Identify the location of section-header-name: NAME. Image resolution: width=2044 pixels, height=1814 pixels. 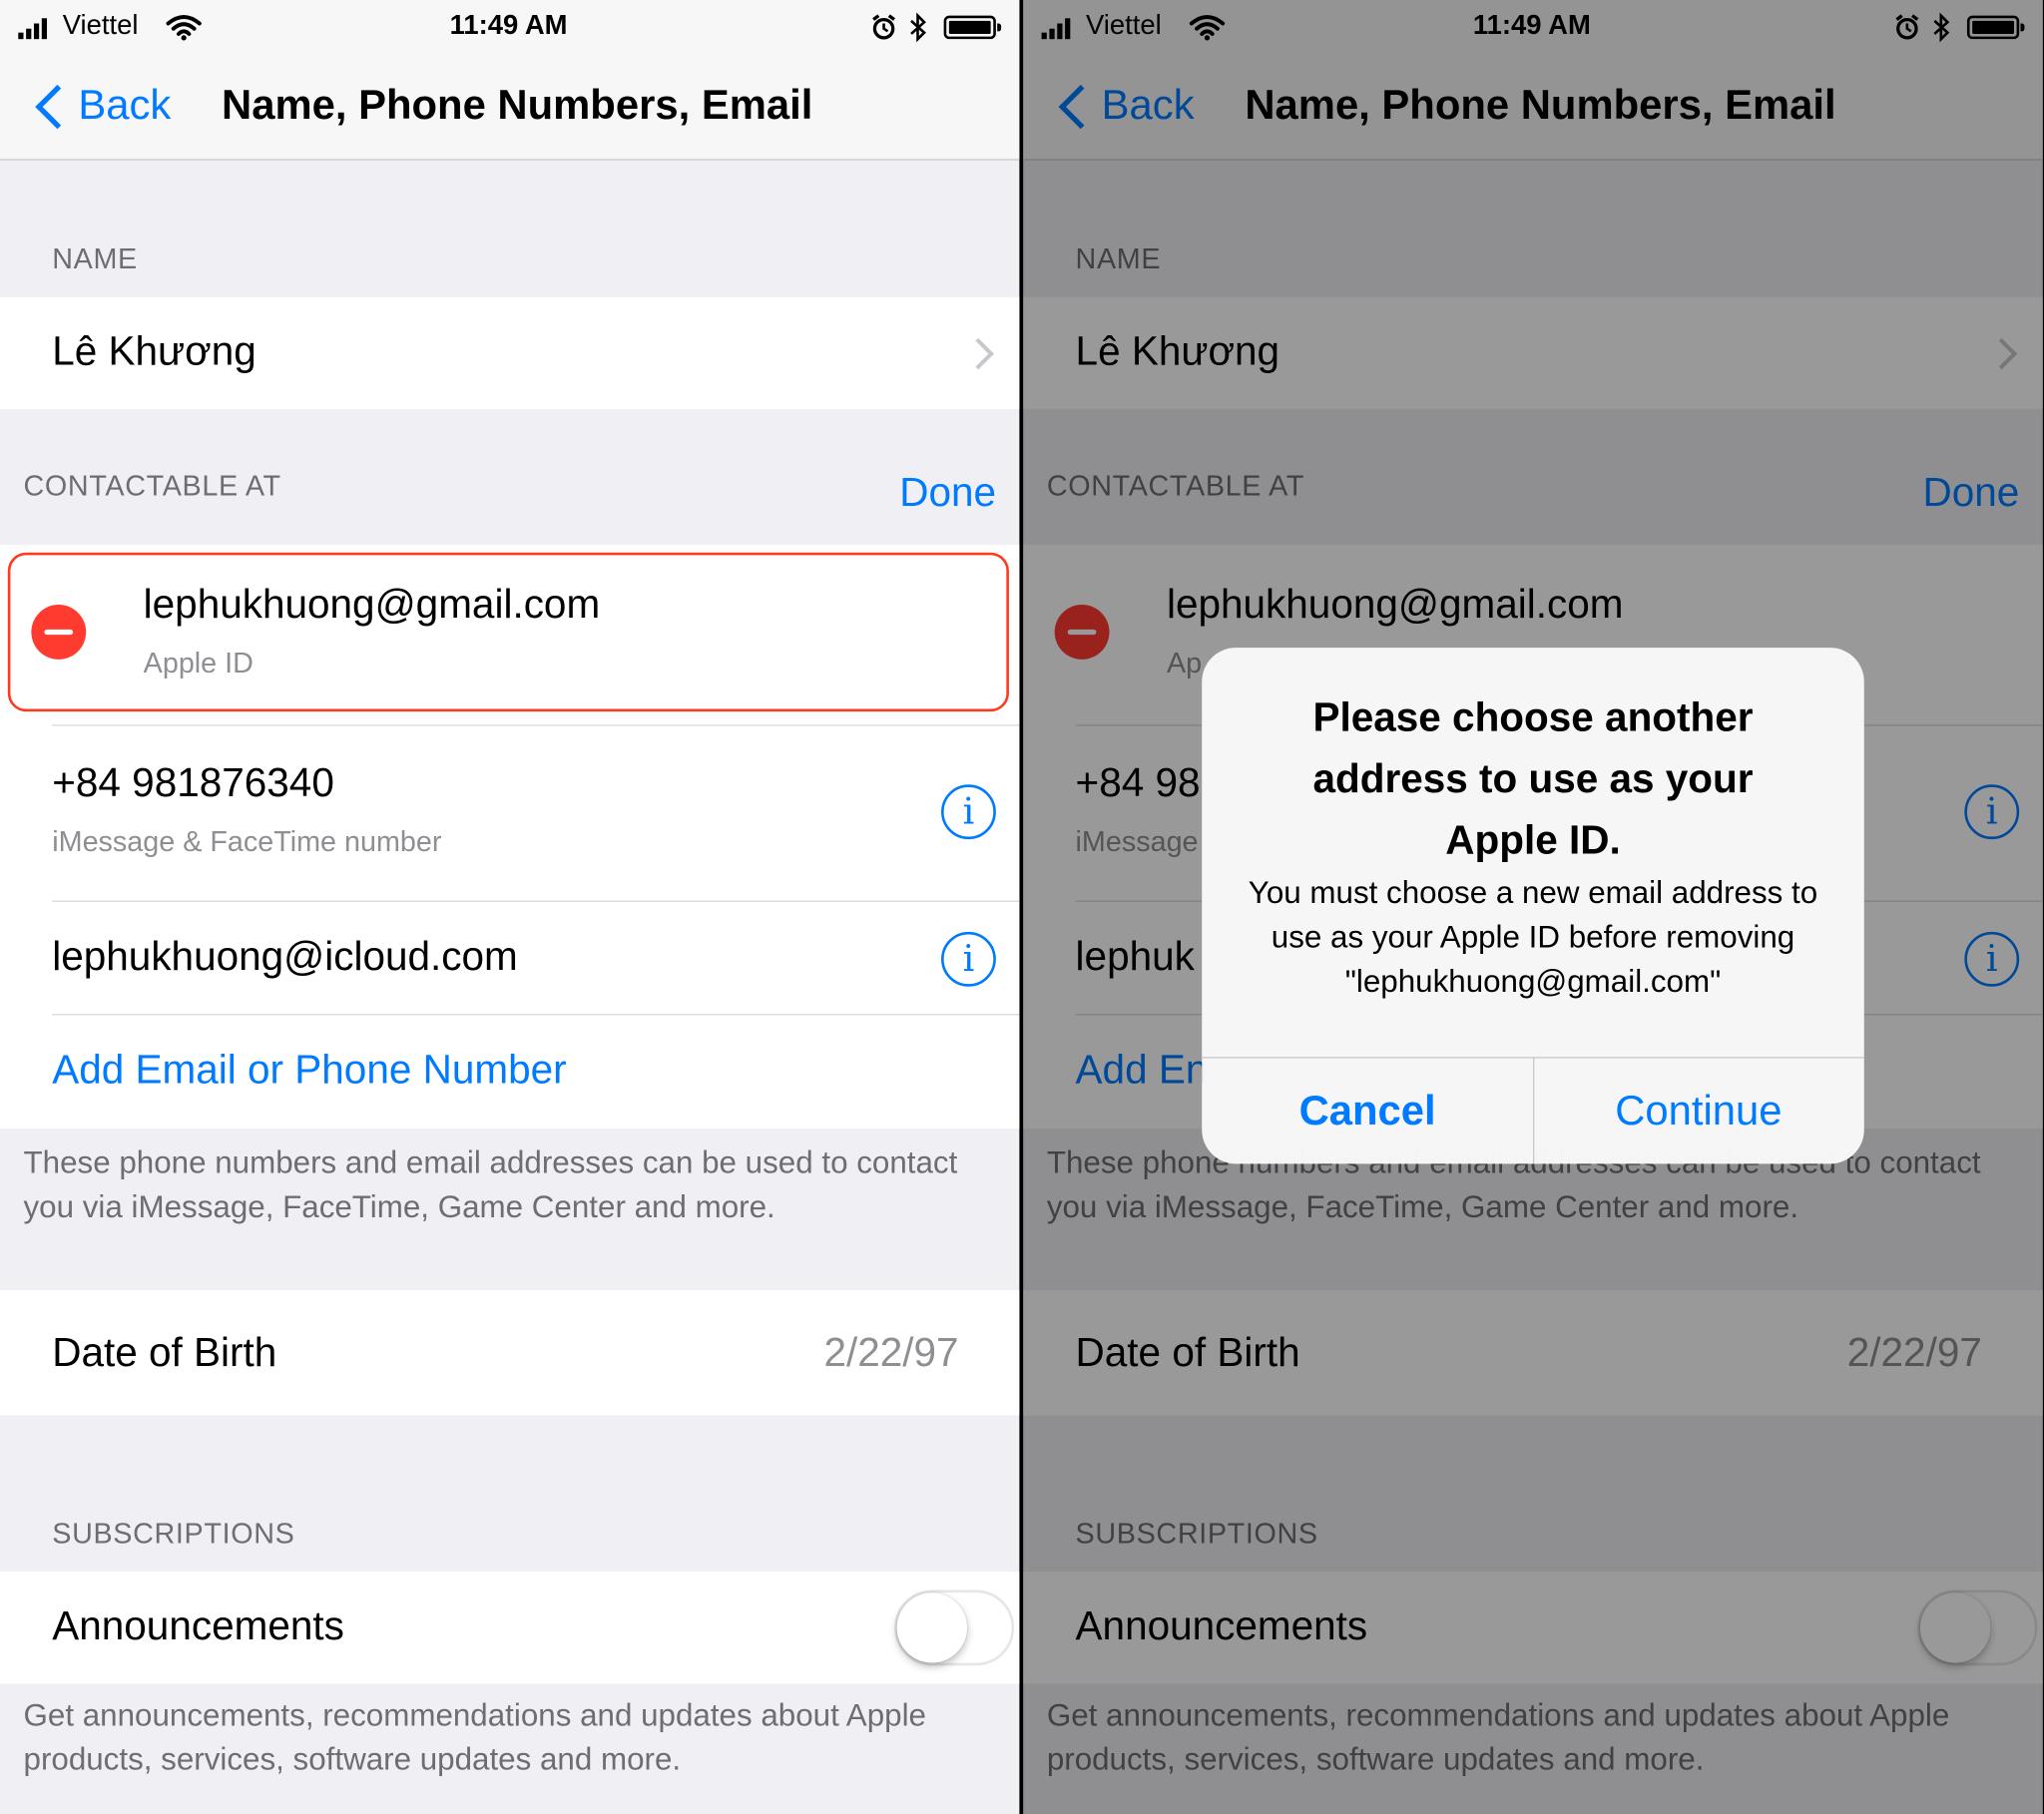
(95, 258).